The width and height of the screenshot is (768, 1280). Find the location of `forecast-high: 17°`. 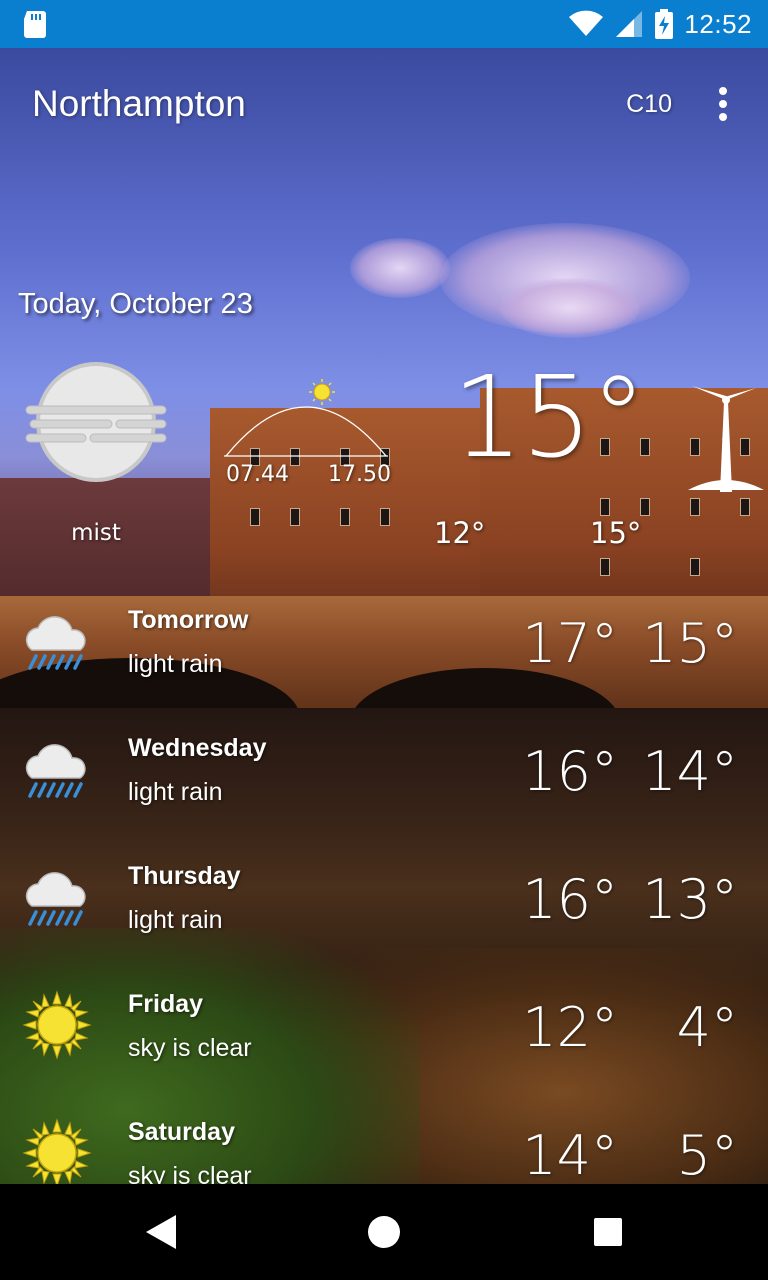

forecast-high: 17° is located at coordinates (570, 643).